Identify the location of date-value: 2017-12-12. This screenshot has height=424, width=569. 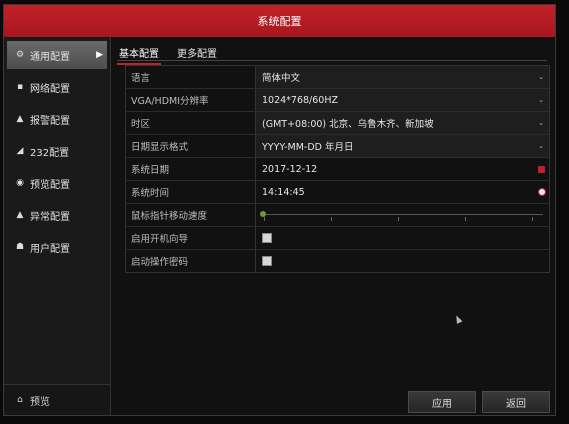
(290, 169).